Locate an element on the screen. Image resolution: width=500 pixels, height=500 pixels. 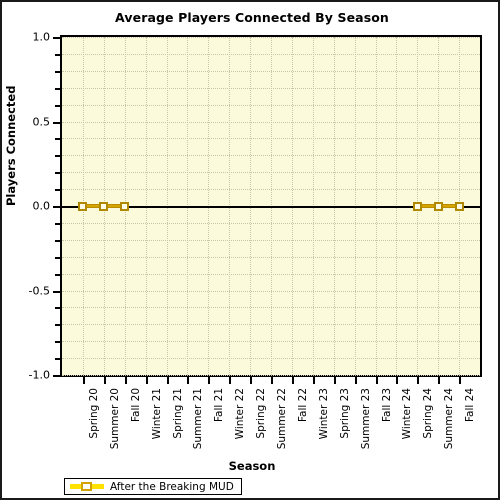
x-axis-tick-label: Fall 23 is located at coordinates (386, 405).